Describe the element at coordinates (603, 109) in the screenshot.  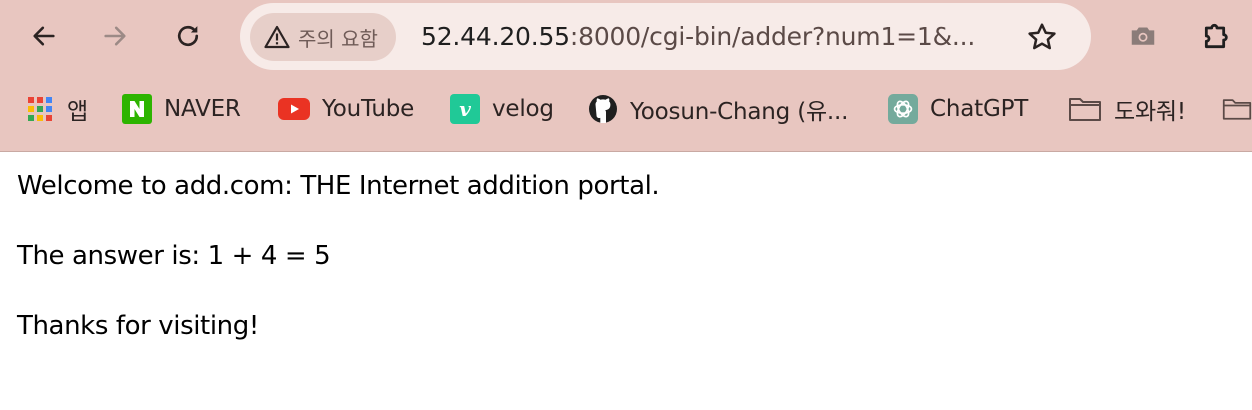
I see `github-icon` at that location.